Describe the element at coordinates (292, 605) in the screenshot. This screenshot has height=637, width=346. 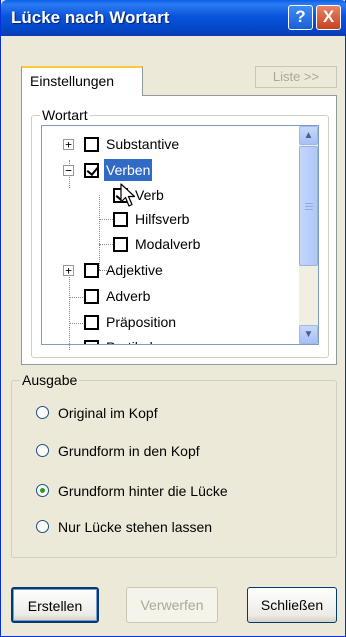
I see `close-button: Schließen` at that location.